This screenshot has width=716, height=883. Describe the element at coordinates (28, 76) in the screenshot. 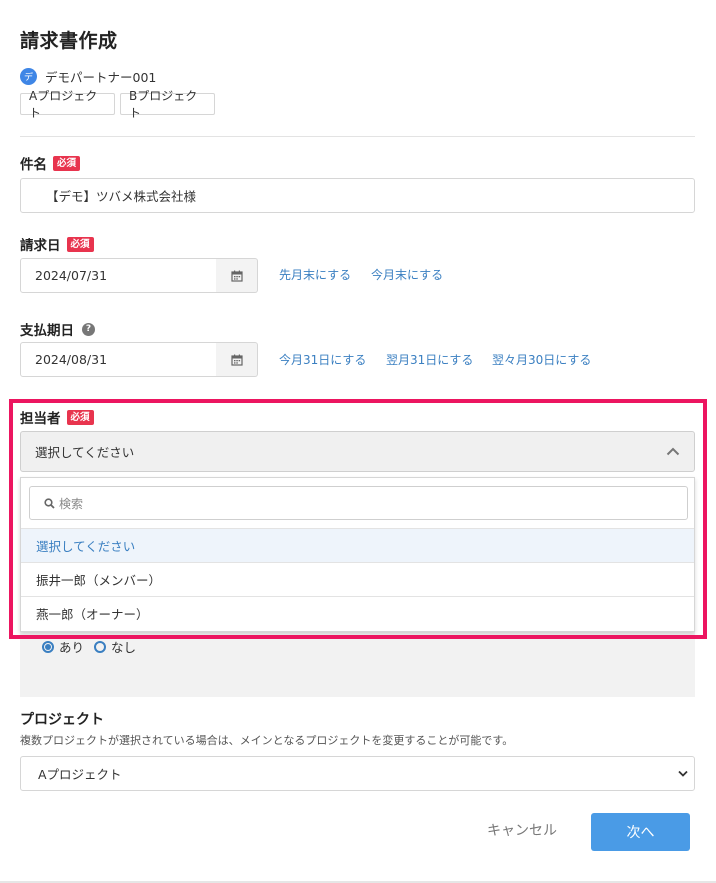

I see `partner-avatar-icon: デ` at that location.